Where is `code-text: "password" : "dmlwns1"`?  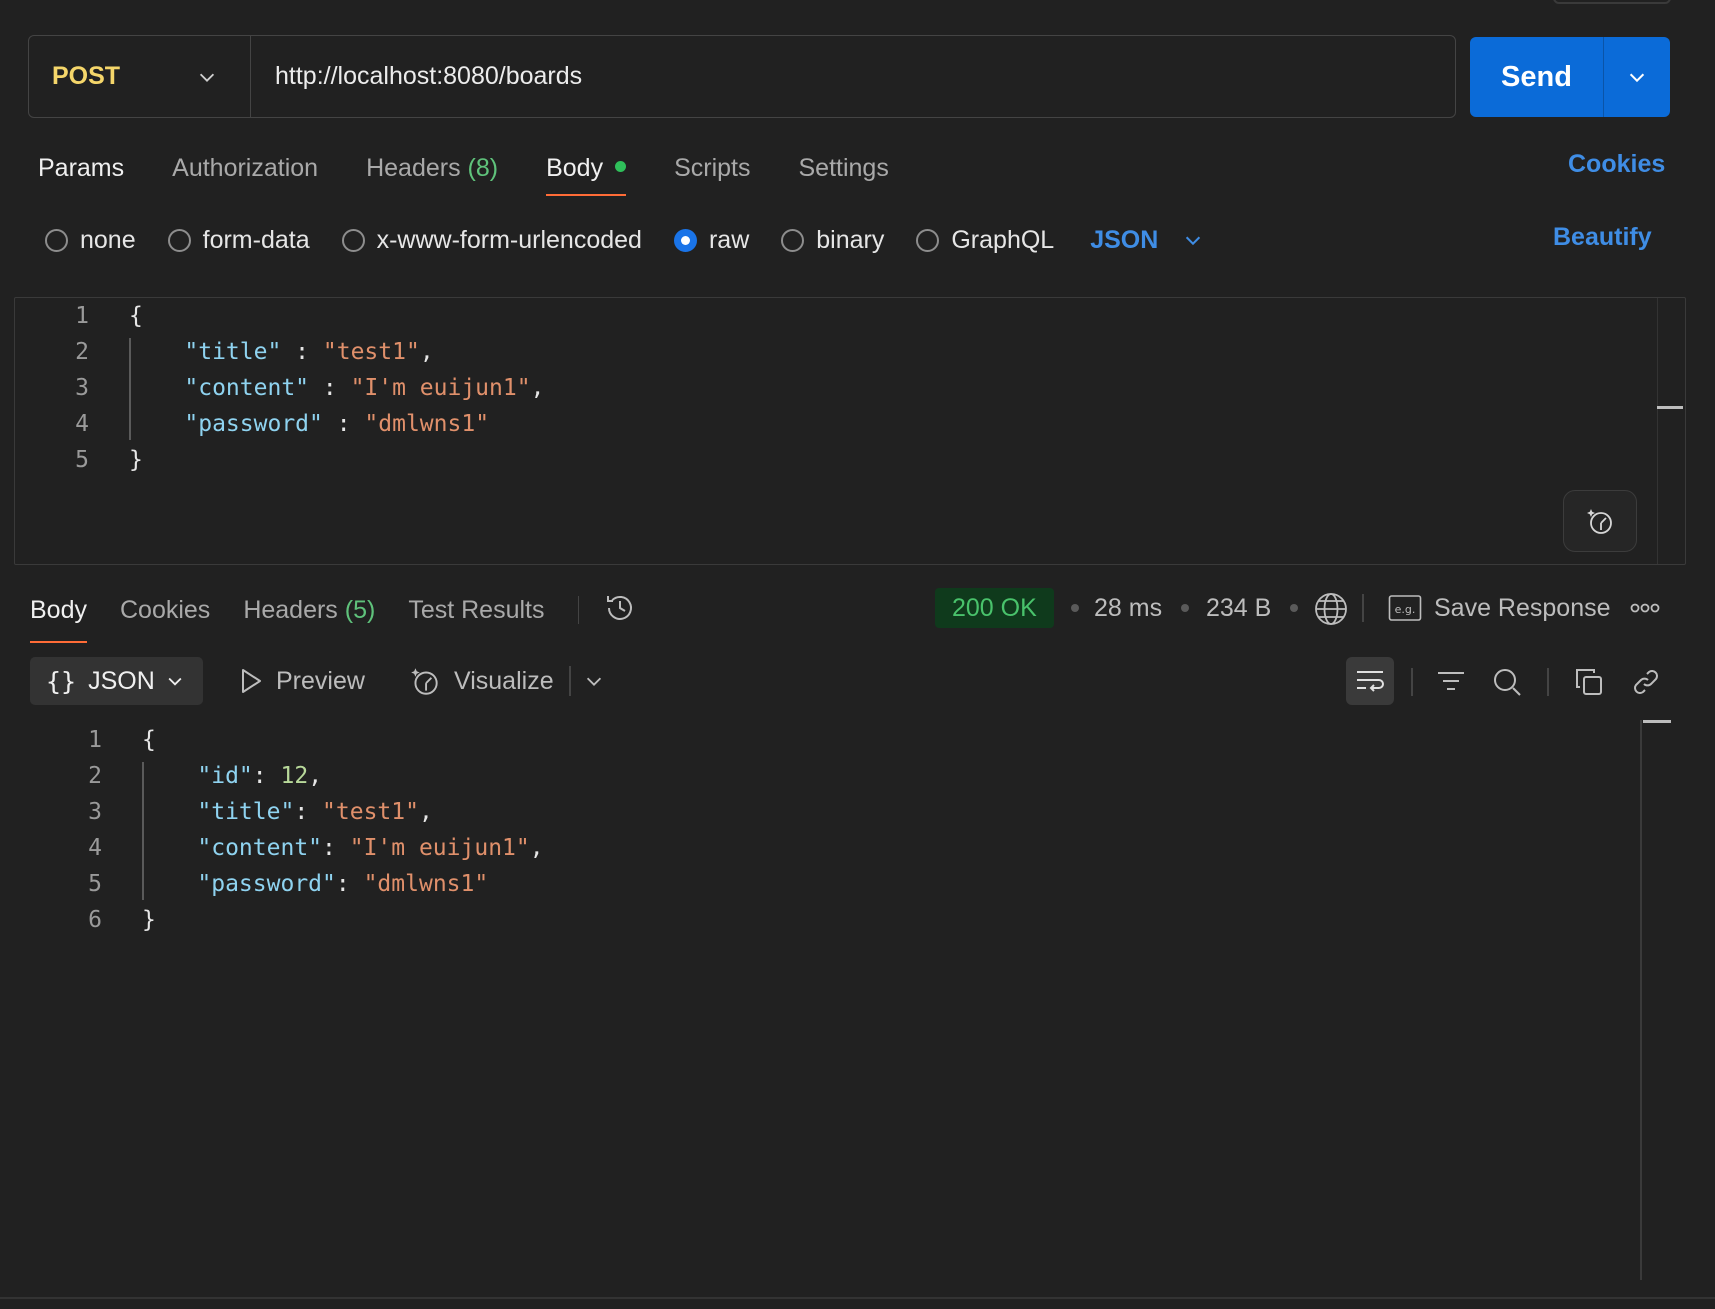
code-text: "password" : "dmlwns1" is located at coordinates (289, 424).